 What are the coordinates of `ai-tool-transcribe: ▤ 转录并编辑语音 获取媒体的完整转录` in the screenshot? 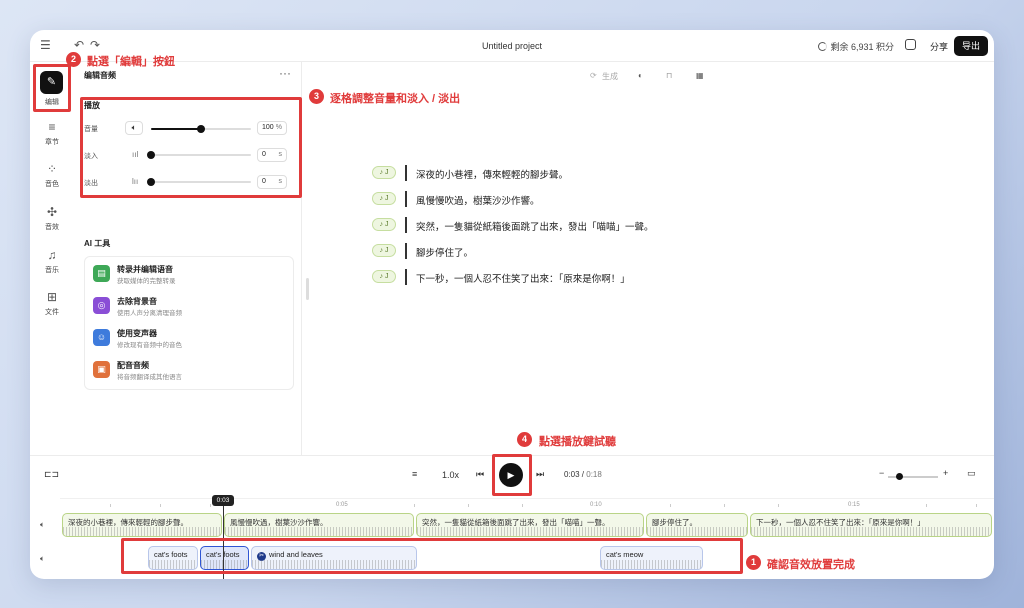 It's located at (191, 275).